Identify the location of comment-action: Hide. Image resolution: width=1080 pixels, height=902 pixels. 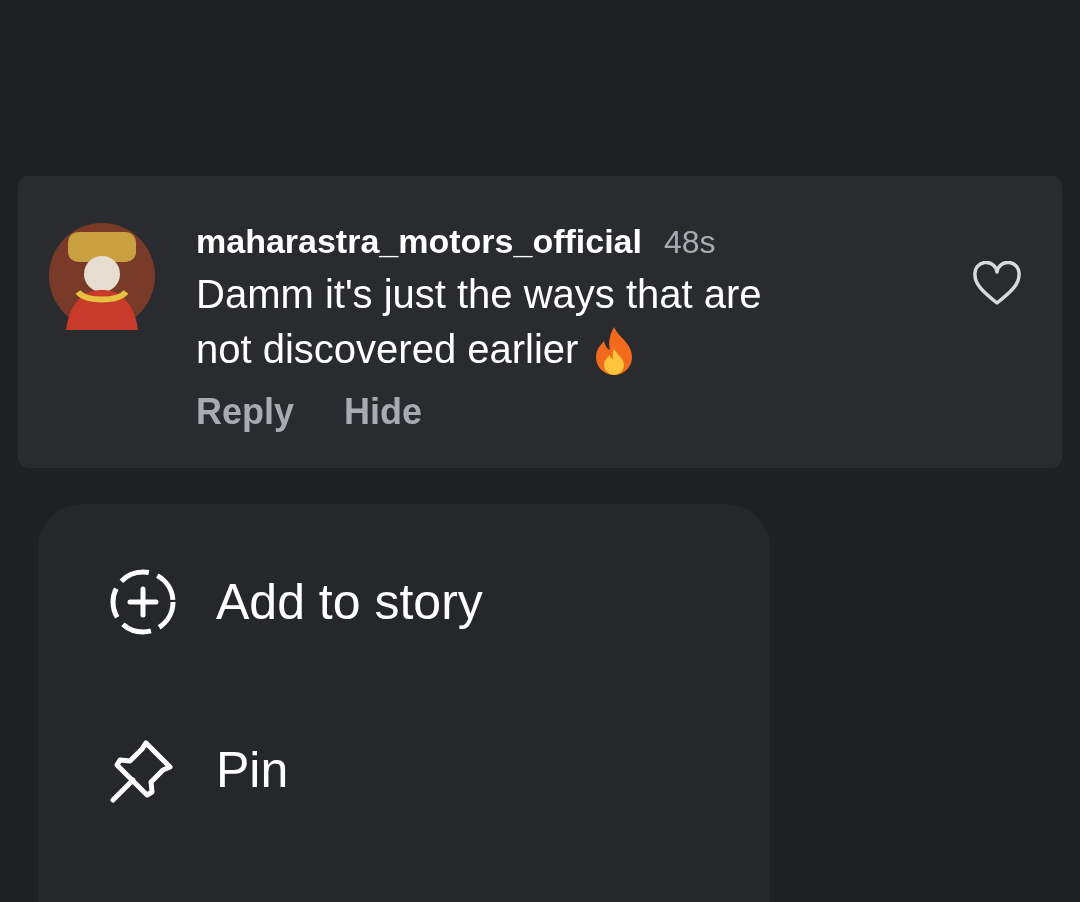
(383, 412).